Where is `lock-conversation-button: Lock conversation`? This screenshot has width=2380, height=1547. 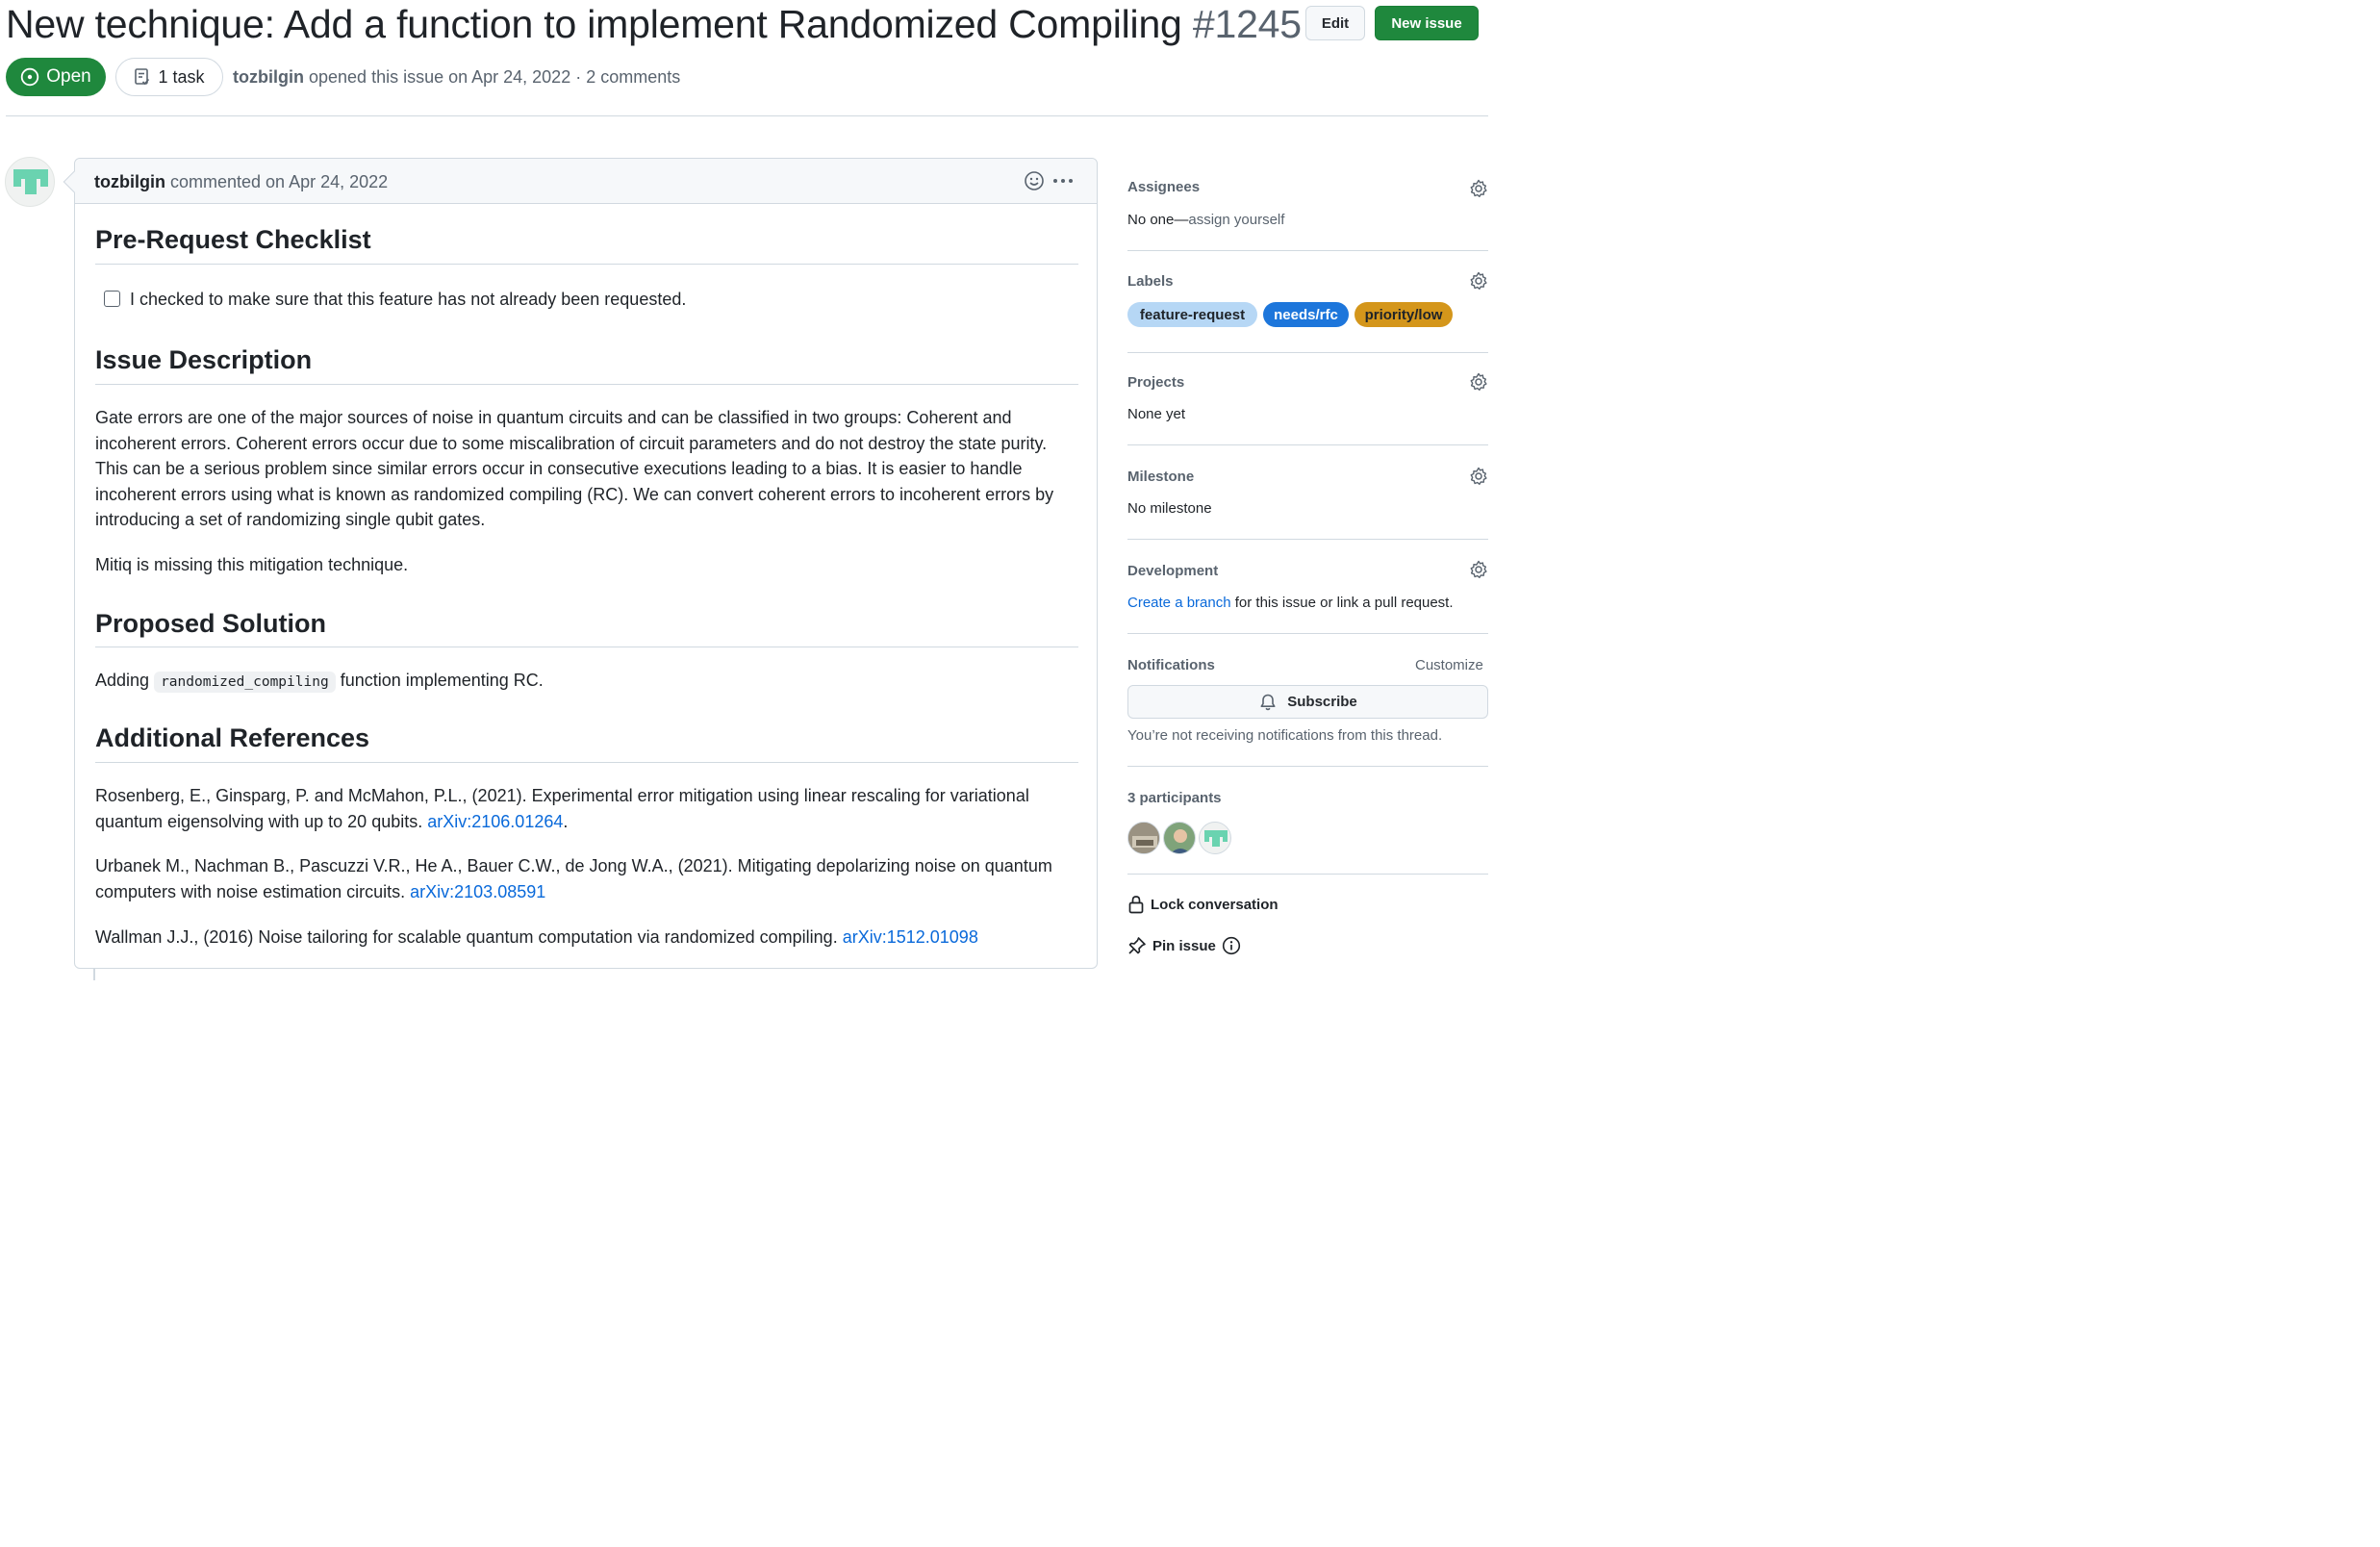
lock-conversation-button: Lock conversation is located at coordinates (1203, 905).